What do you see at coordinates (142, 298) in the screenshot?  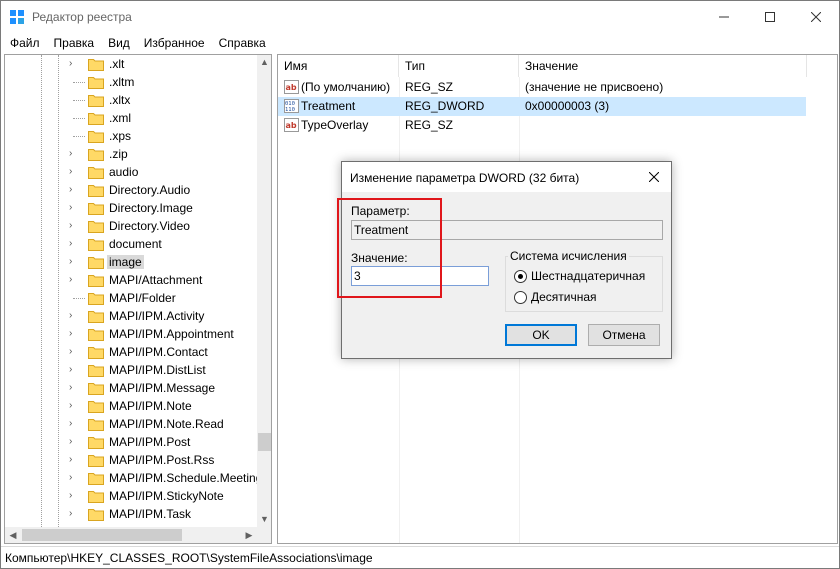 I see `tree-item-label: MAPI/Folder` at bounding box center [142, 298].